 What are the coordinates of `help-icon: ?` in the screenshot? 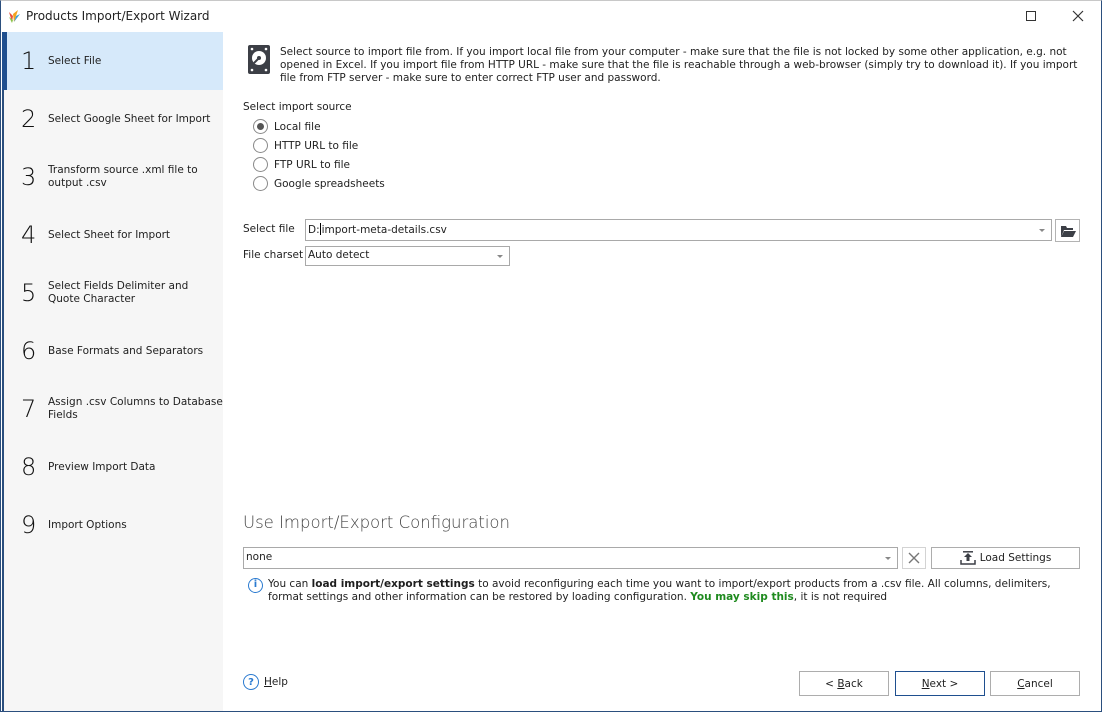 It's located at (251, 682).